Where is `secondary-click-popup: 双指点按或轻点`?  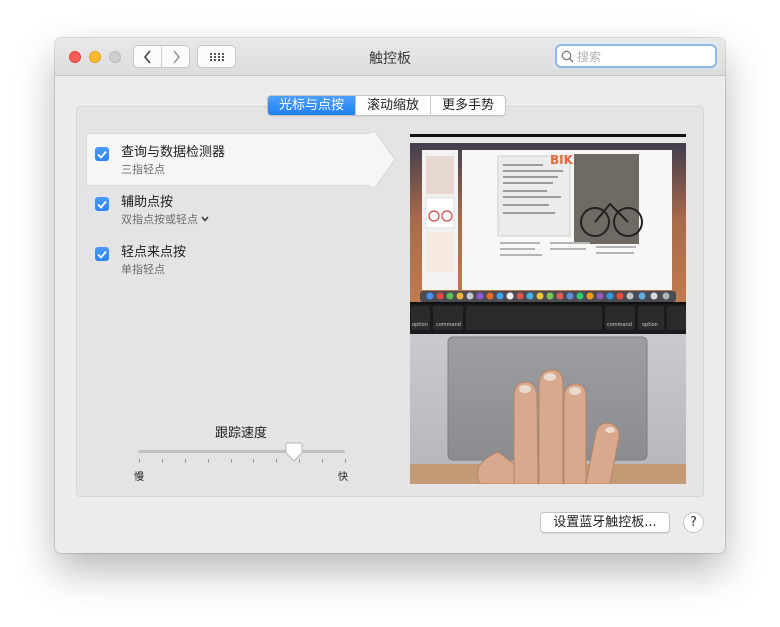 secondary-click-popup: 双指点按或轻点 is located at coordinates (165, 219).